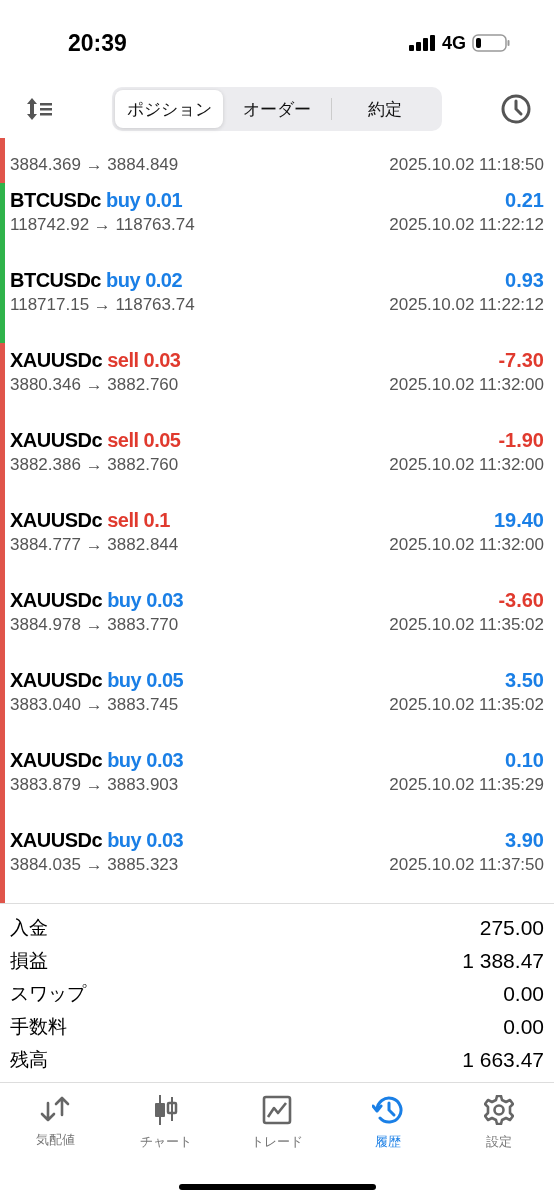 This screenshot has height=1200, width=554. What do you see at coordinates (40, 109) in the screenshot?
I see `sort-icon` at bounding box center [40, 109].